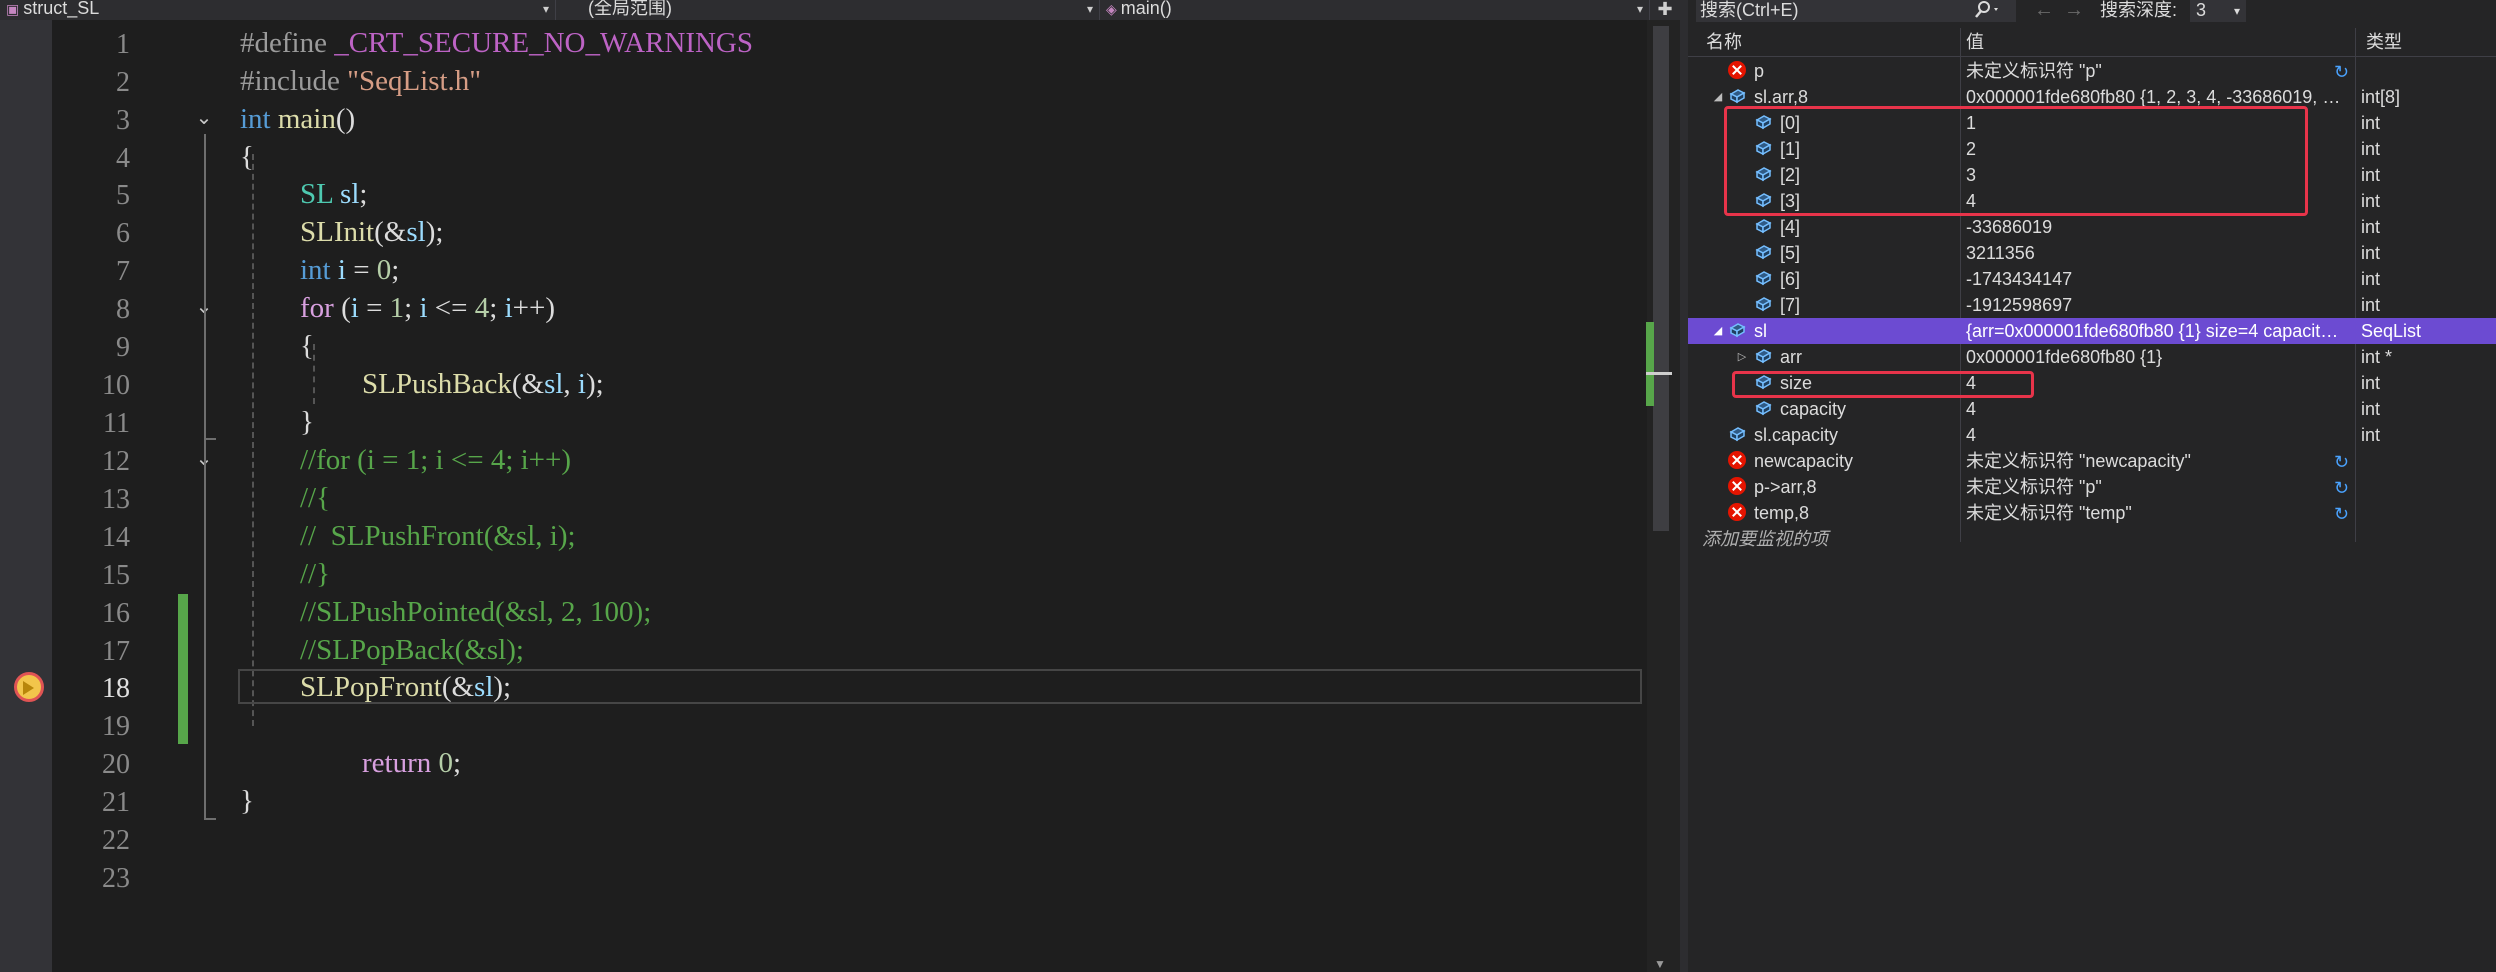 This screenshot has height=972, width=2496. What do you see at coordinates (278, 10) in the screenshot?
I see `project-dropdown: ▣ struct_SL ▾` at bounding box center [278, 10].